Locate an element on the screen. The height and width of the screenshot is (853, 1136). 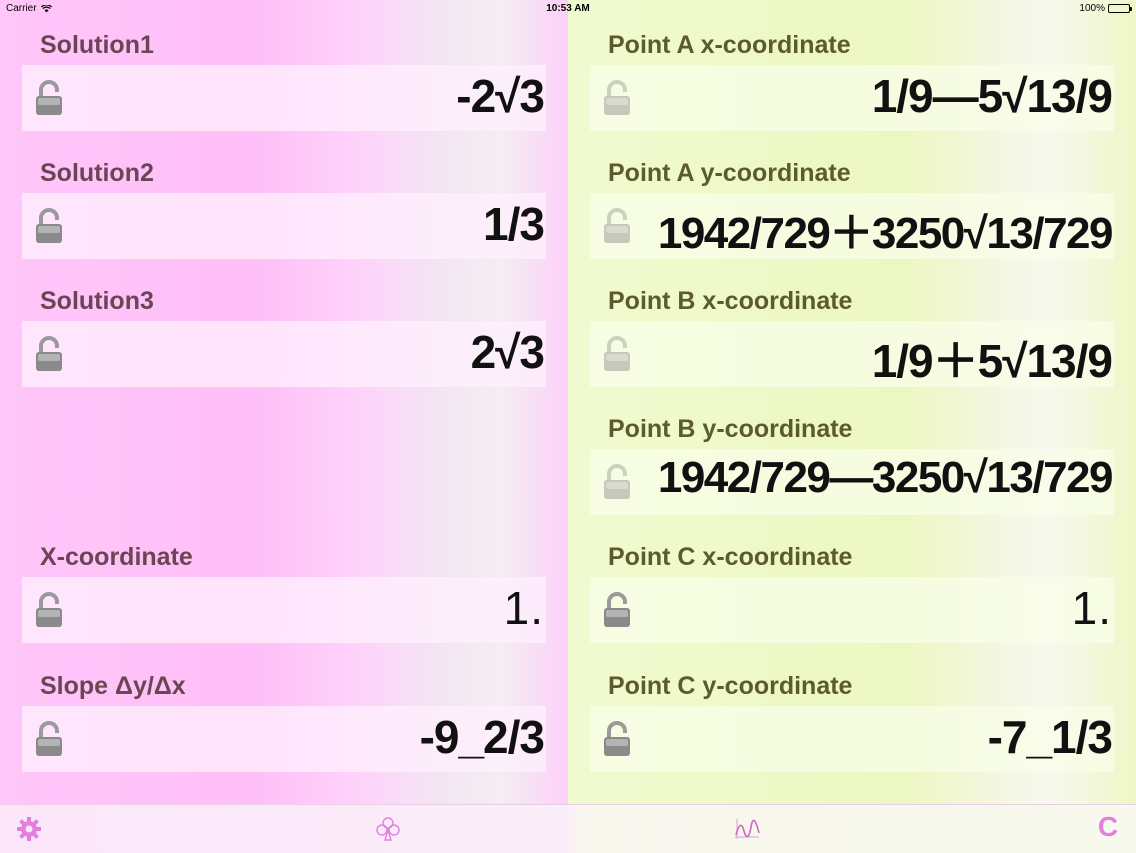
field-label: Solution1 is located at coordinates (97, 45).